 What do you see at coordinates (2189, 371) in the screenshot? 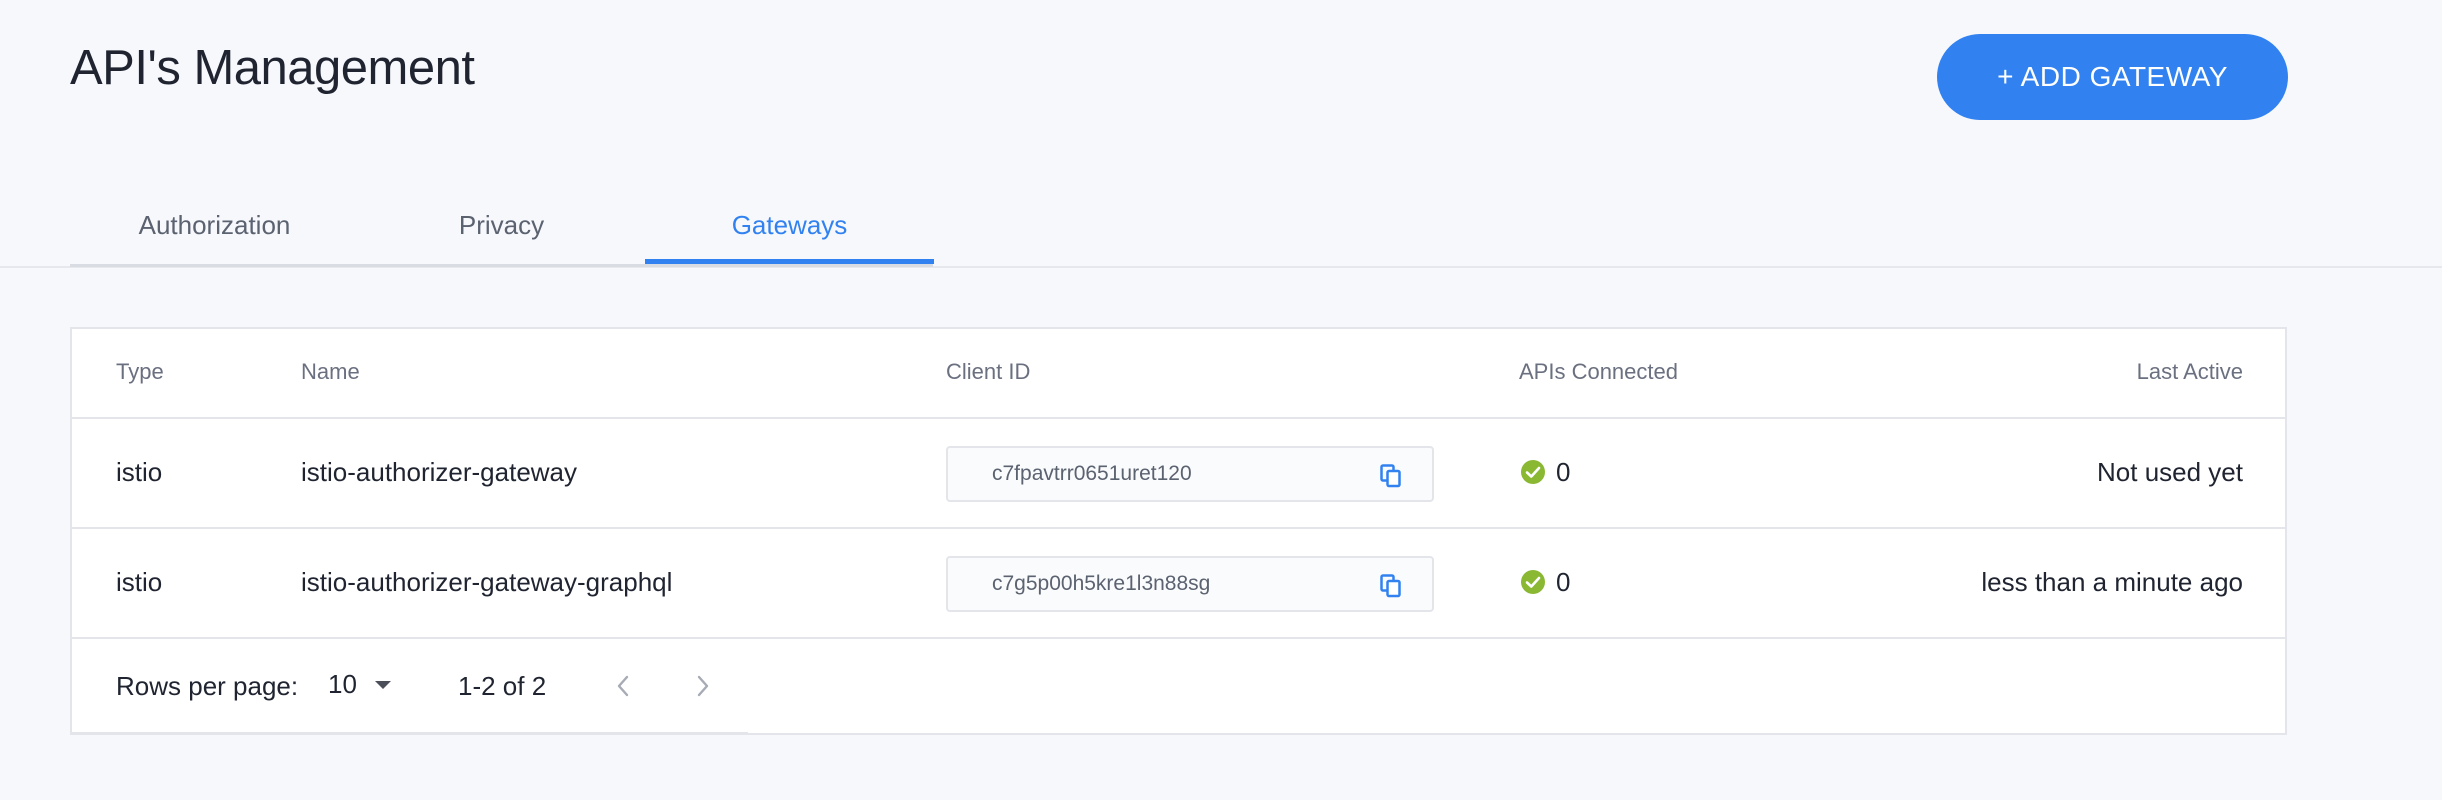
I see `column-header-last-active: Last Active` at bounding box center [2189, 371].